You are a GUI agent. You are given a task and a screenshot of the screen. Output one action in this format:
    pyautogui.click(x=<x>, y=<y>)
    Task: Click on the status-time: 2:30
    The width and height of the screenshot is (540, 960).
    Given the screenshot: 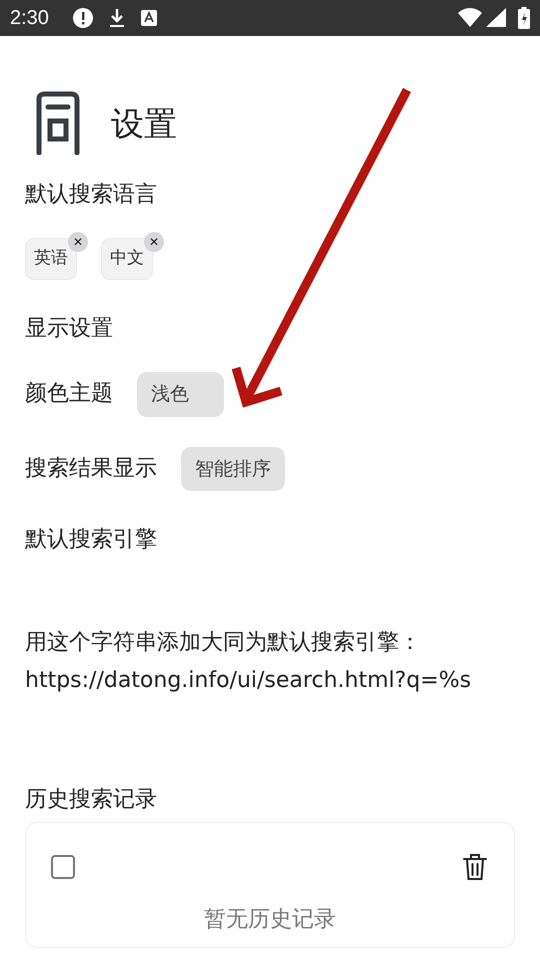 What is the action you would take?
    pyautogui.click(x=29, y=18)
    